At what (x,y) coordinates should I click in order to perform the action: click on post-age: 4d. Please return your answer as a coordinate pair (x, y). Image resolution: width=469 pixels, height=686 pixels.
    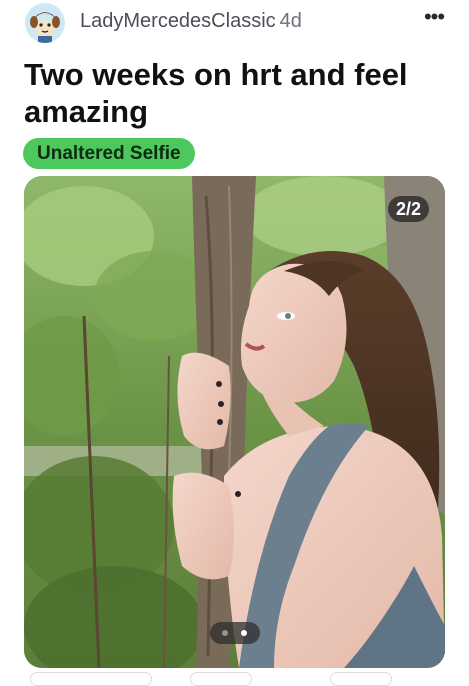
    Looking at the image, I should click on (290, 21).